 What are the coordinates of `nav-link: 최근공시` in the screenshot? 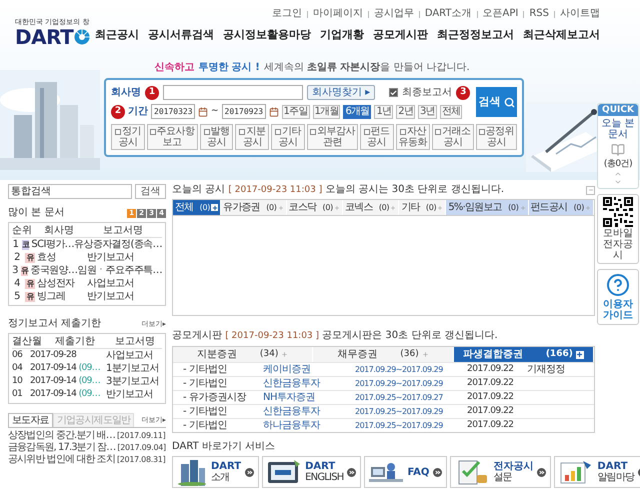 It's located at (117, 35).